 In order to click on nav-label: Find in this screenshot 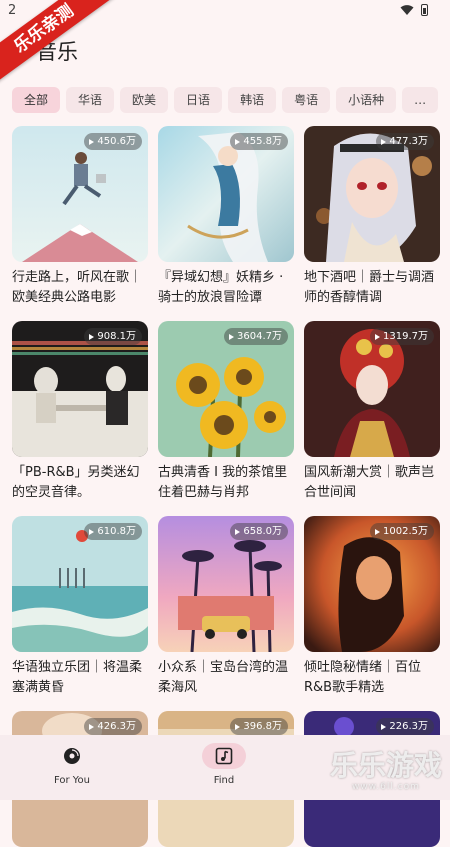, I will do `click(224, 780)`.